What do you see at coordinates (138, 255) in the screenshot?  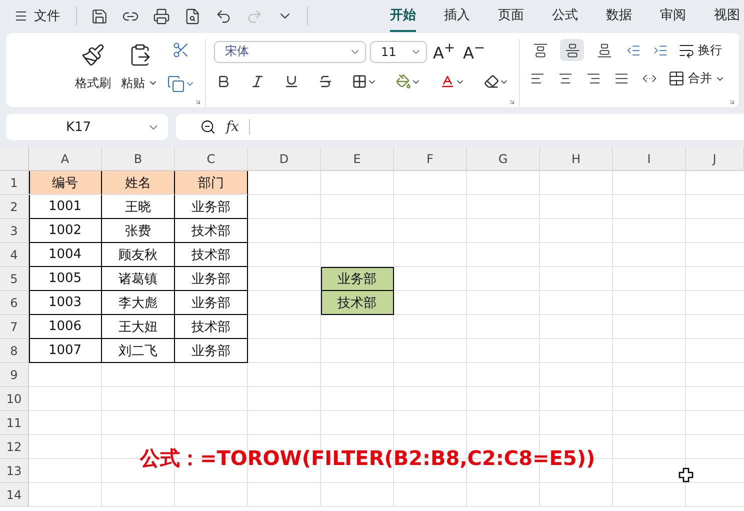 I see `table-cell: 顾友秋` at bounding box center [138, 255].